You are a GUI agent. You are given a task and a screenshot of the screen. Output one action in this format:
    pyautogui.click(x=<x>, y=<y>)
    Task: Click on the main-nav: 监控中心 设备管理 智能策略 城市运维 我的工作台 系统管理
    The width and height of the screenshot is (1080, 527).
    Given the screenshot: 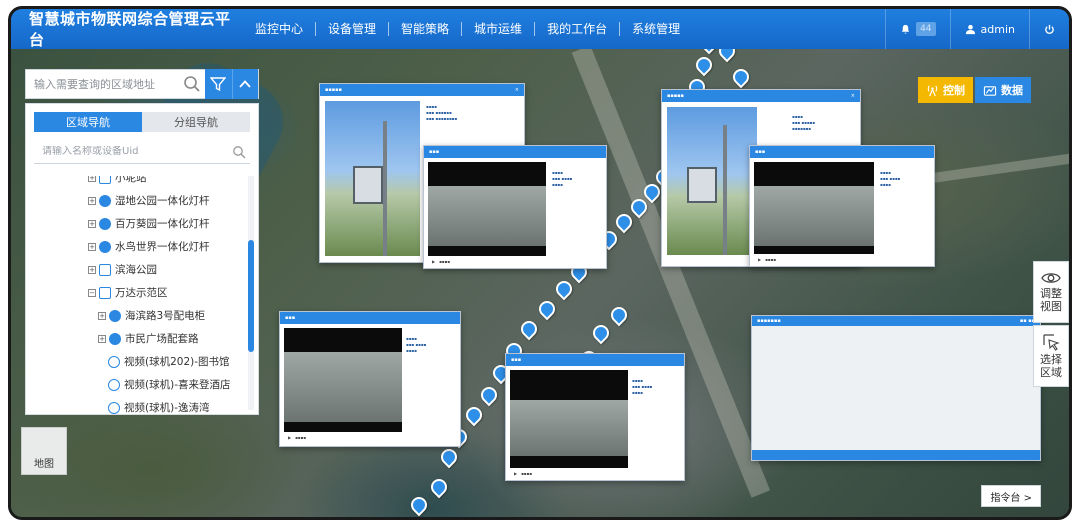 What is the action you would take?
    pyautogui.click(x=467, y=29)
    